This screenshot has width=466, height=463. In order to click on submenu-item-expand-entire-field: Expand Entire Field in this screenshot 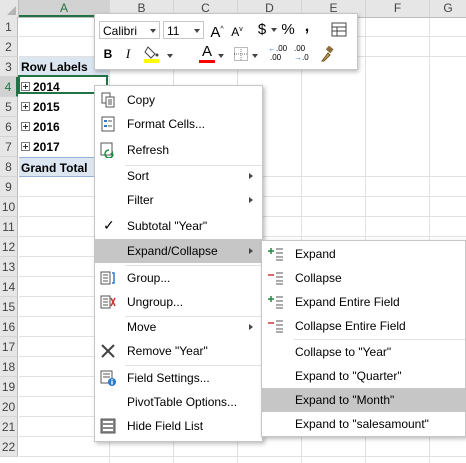, I will do `click(363, 302)`.